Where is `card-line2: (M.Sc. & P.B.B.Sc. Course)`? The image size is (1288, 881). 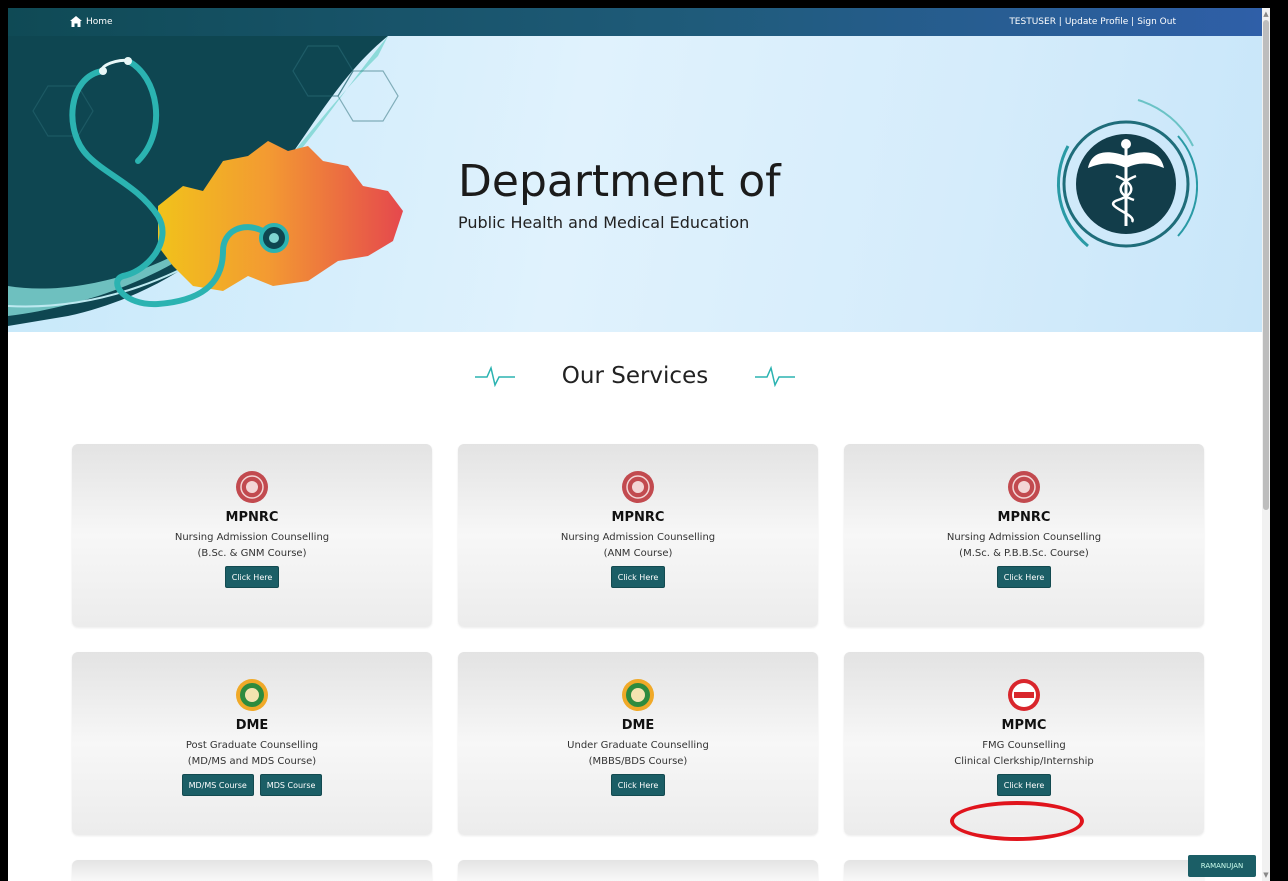
card-line2: (M.Sc. & P.B.B.Sc. Course) is located at coordinates (1024, 553).